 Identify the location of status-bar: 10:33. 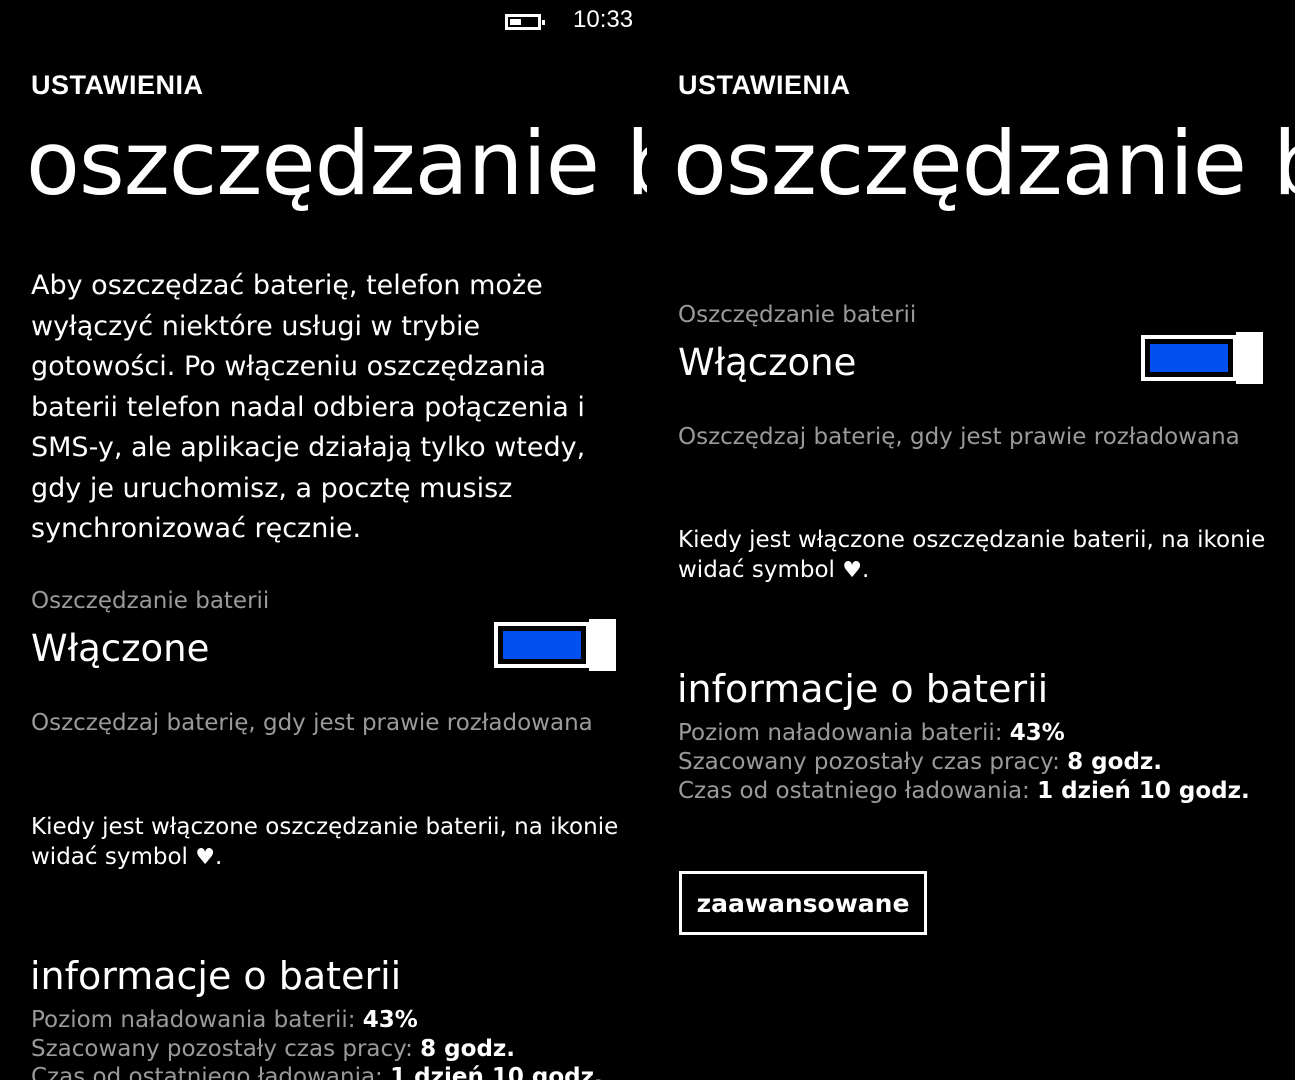
(573, 21).